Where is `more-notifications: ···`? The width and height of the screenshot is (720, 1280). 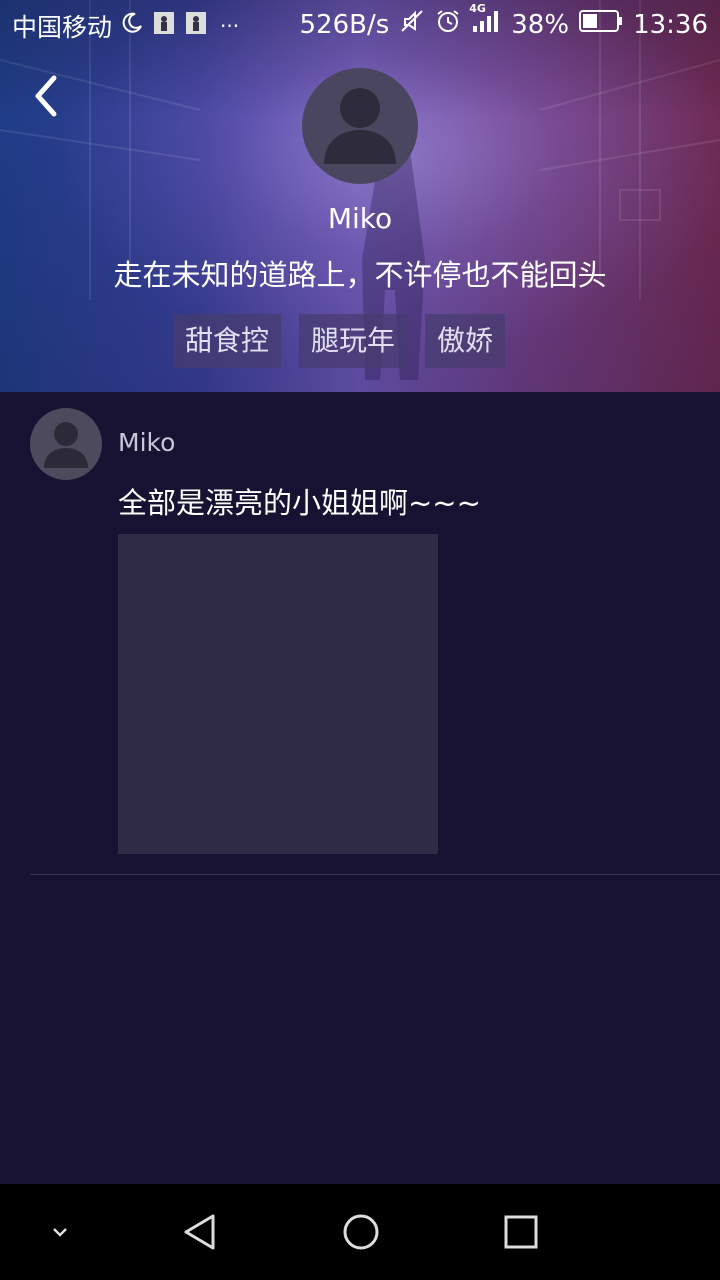 more-notifications: ··· is located at coordinates (230, 26).